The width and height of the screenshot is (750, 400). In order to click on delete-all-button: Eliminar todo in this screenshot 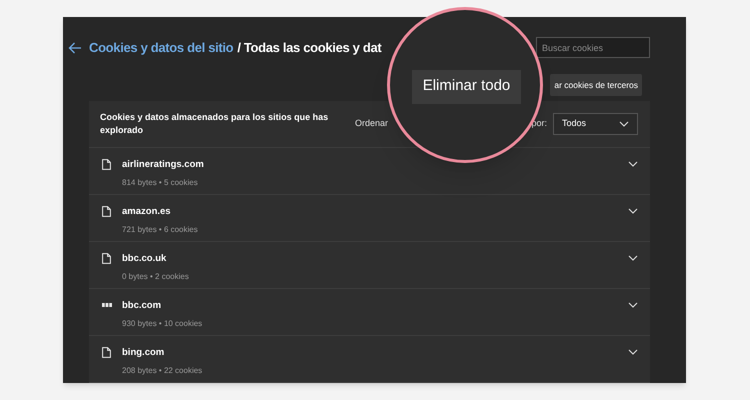, I will do `click(467, 87)`.